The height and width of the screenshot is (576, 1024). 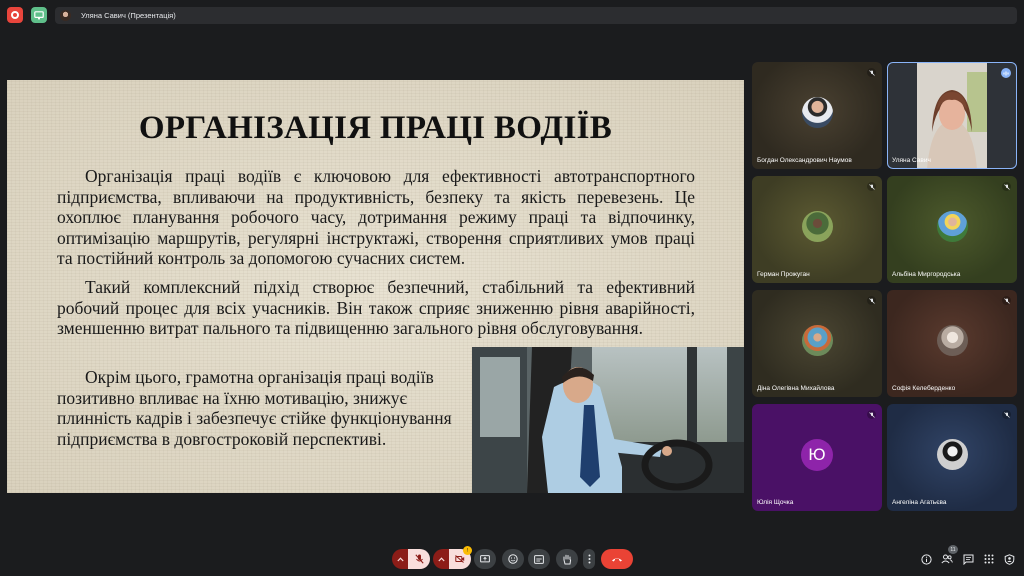 I want to click on activities-panel-button, so click(x=989, y=559).